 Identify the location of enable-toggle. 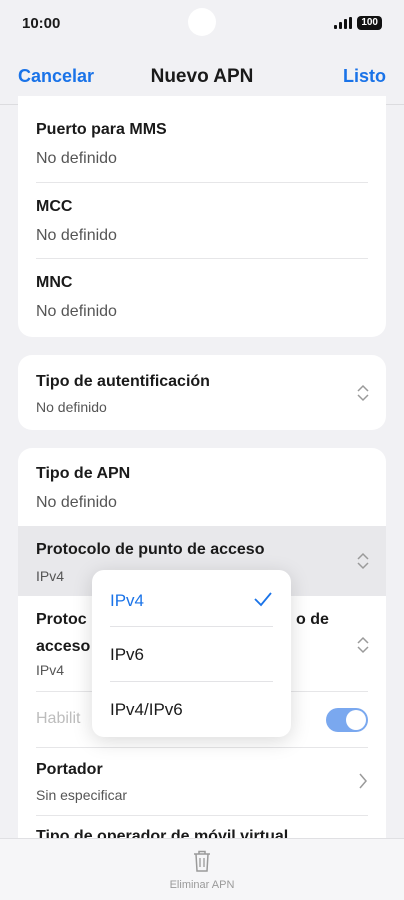
(347, 720).